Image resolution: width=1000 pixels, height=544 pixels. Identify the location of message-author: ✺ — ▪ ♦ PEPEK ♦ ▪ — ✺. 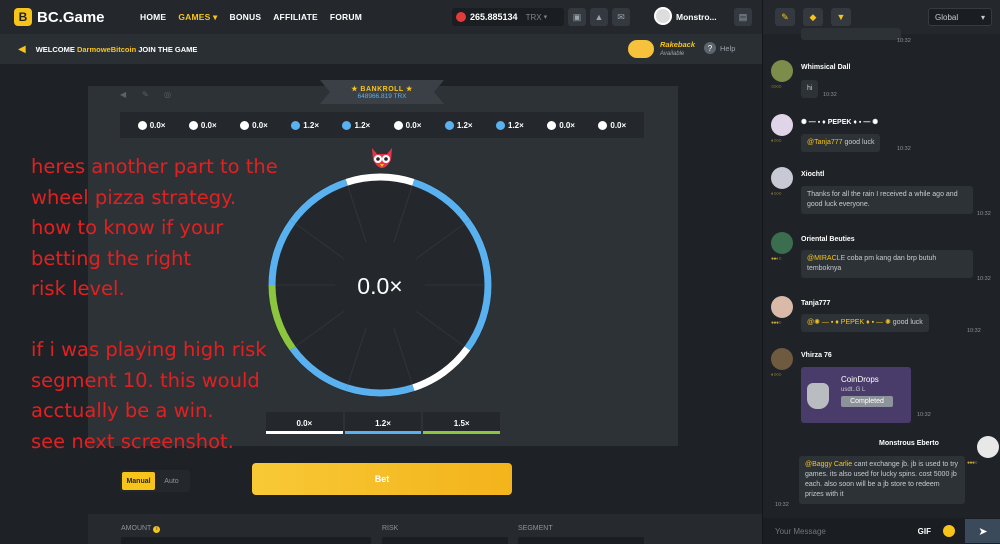
(839, 122).